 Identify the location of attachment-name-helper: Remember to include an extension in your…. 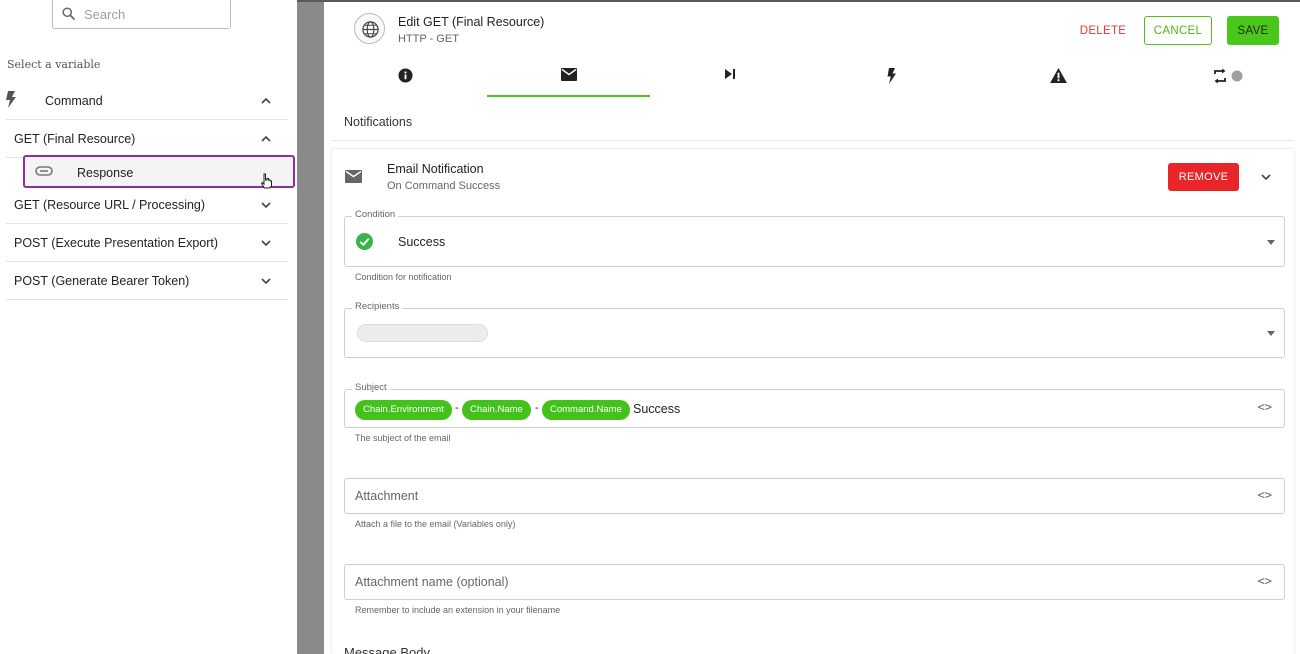
(458, 610).